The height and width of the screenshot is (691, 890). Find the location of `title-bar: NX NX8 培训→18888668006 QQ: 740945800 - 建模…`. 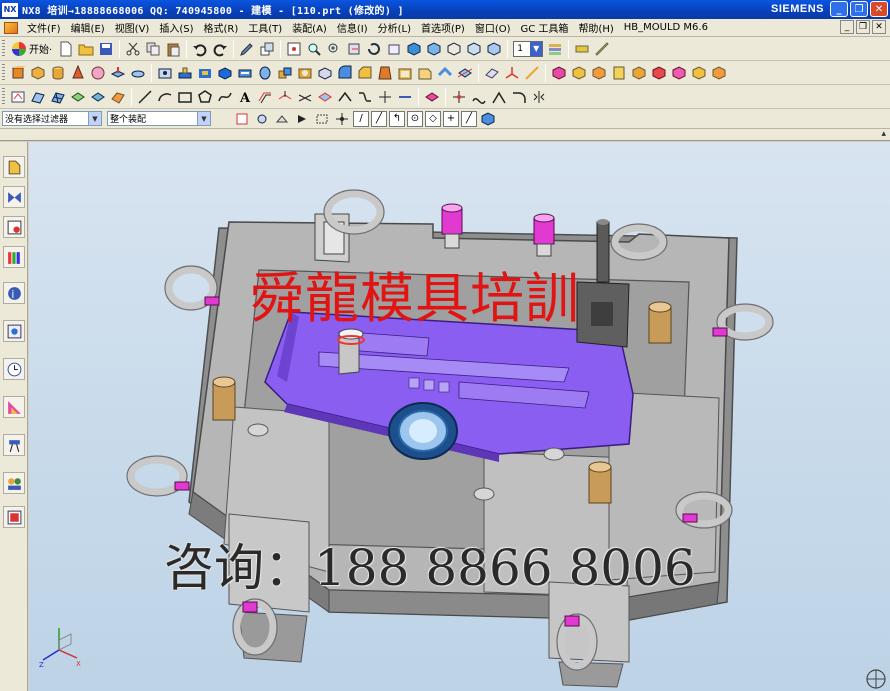

title-bar: NX NX8 培训→18888668006 QQ: 740945800 - 建模… is located at coordinates (445, 9).